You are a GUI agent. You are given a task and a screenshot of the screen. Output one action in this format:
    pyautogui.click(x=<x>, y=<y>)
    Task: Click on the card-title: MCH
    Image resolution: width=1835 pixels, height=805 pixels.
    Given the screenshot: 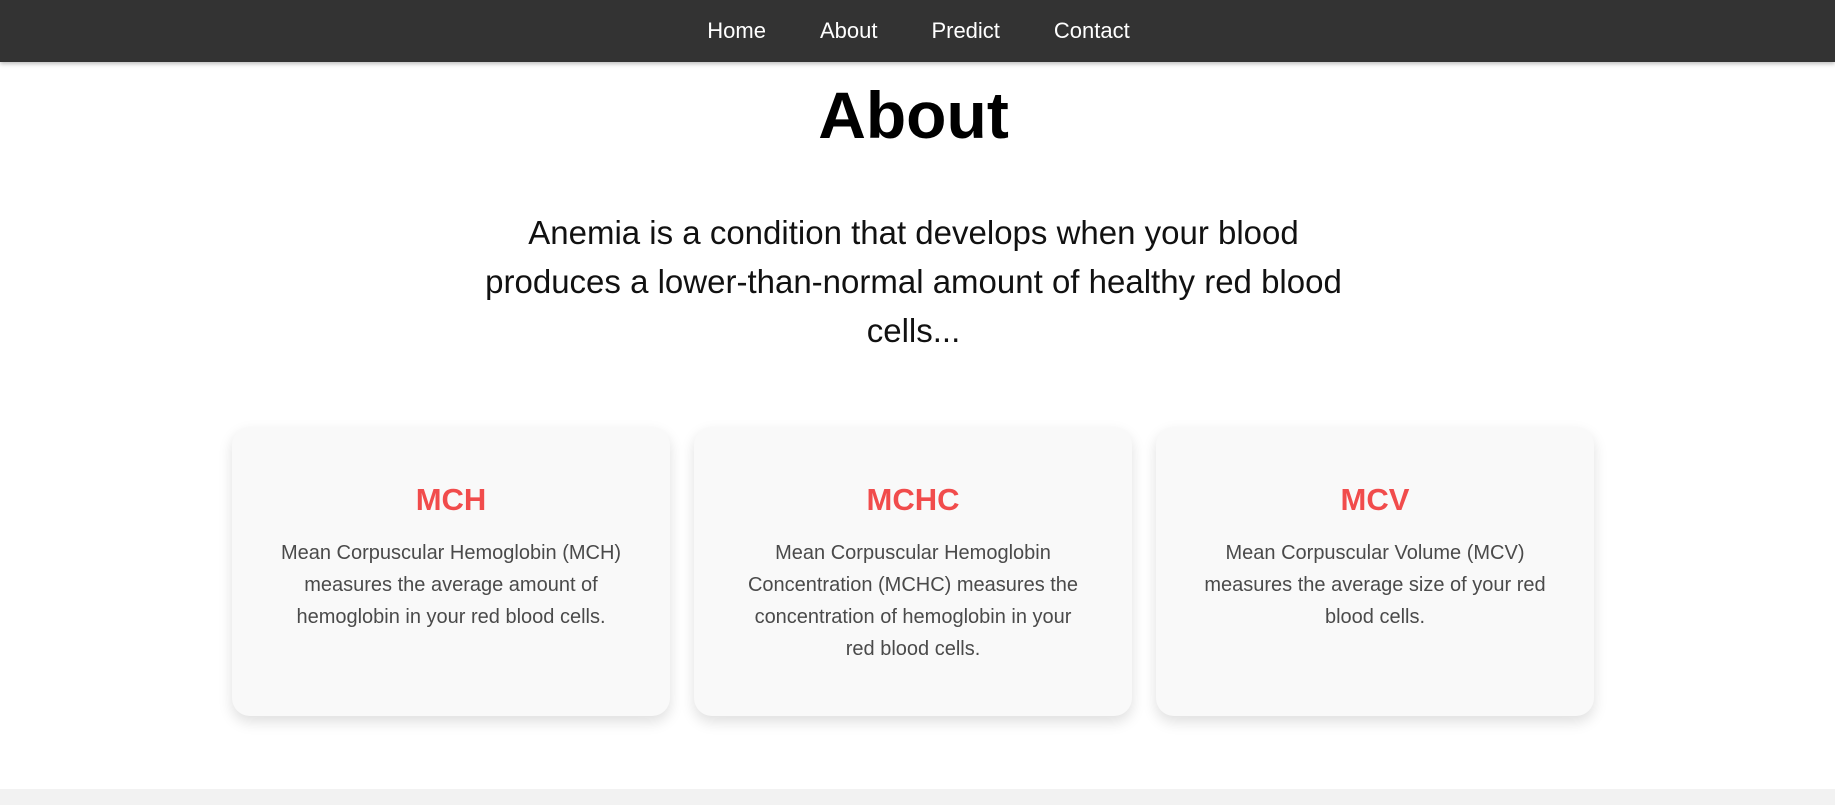 What is the action you would take?
    pyautogui.click(x=451, y=499)
    